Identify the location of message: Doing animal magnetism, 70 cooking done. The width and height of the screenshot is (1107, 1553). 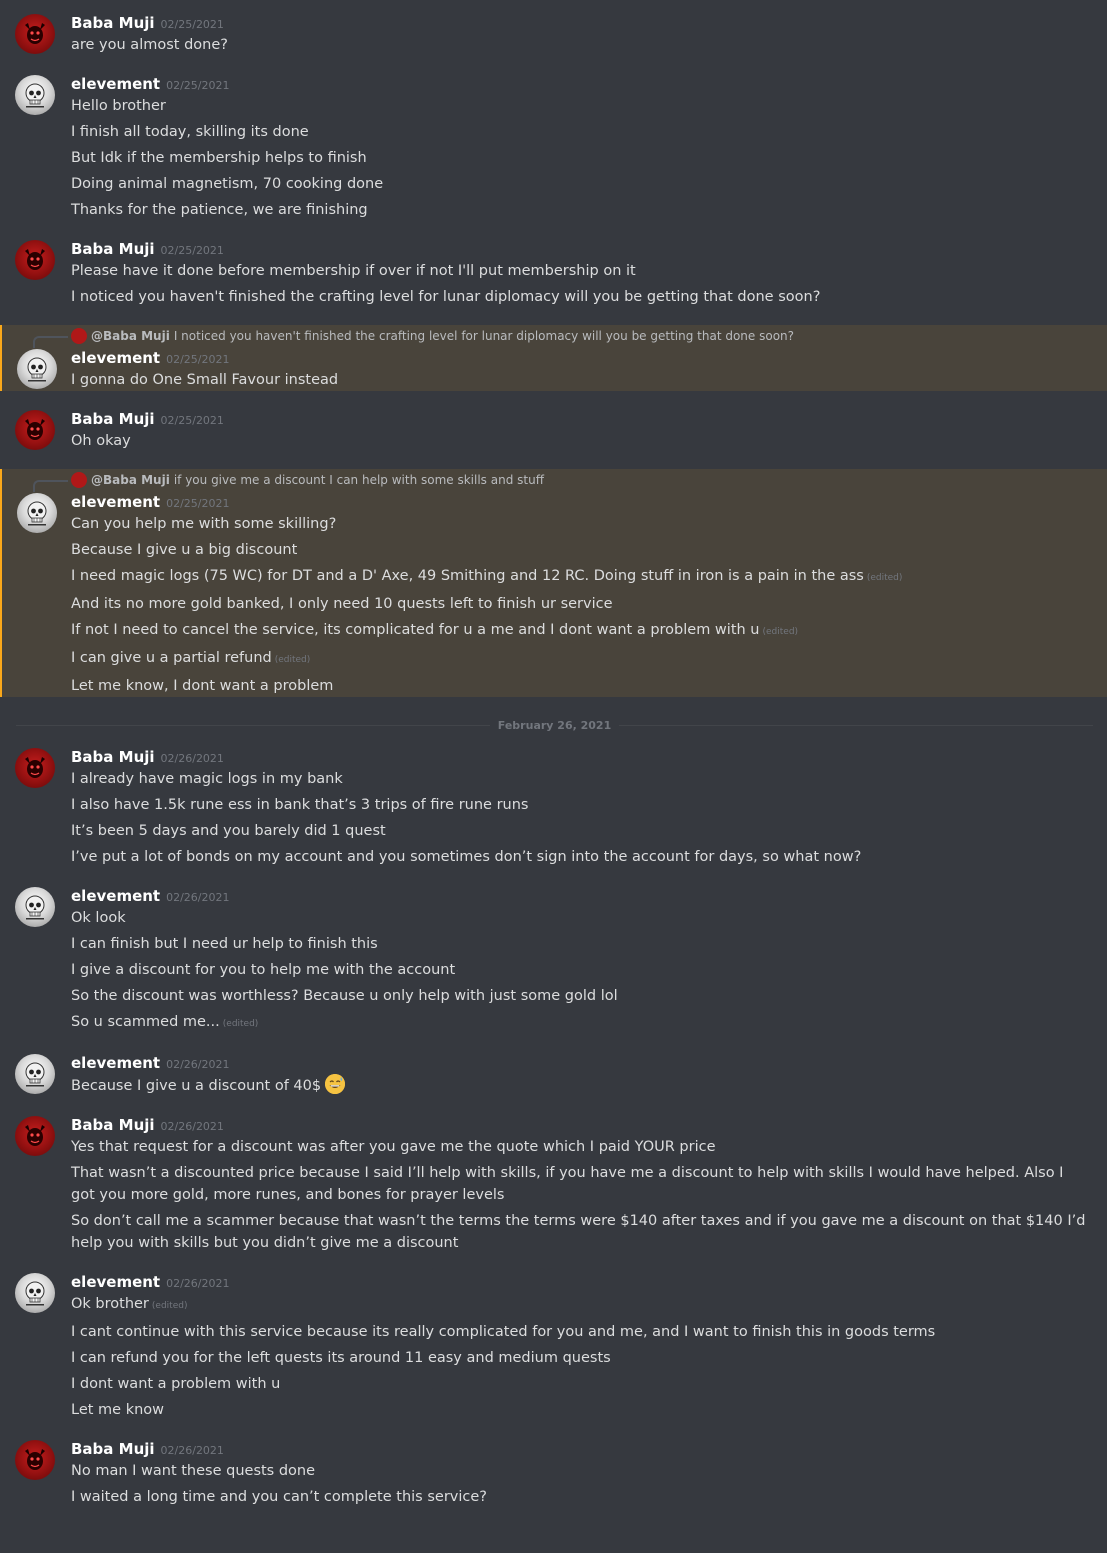
(581, 184).